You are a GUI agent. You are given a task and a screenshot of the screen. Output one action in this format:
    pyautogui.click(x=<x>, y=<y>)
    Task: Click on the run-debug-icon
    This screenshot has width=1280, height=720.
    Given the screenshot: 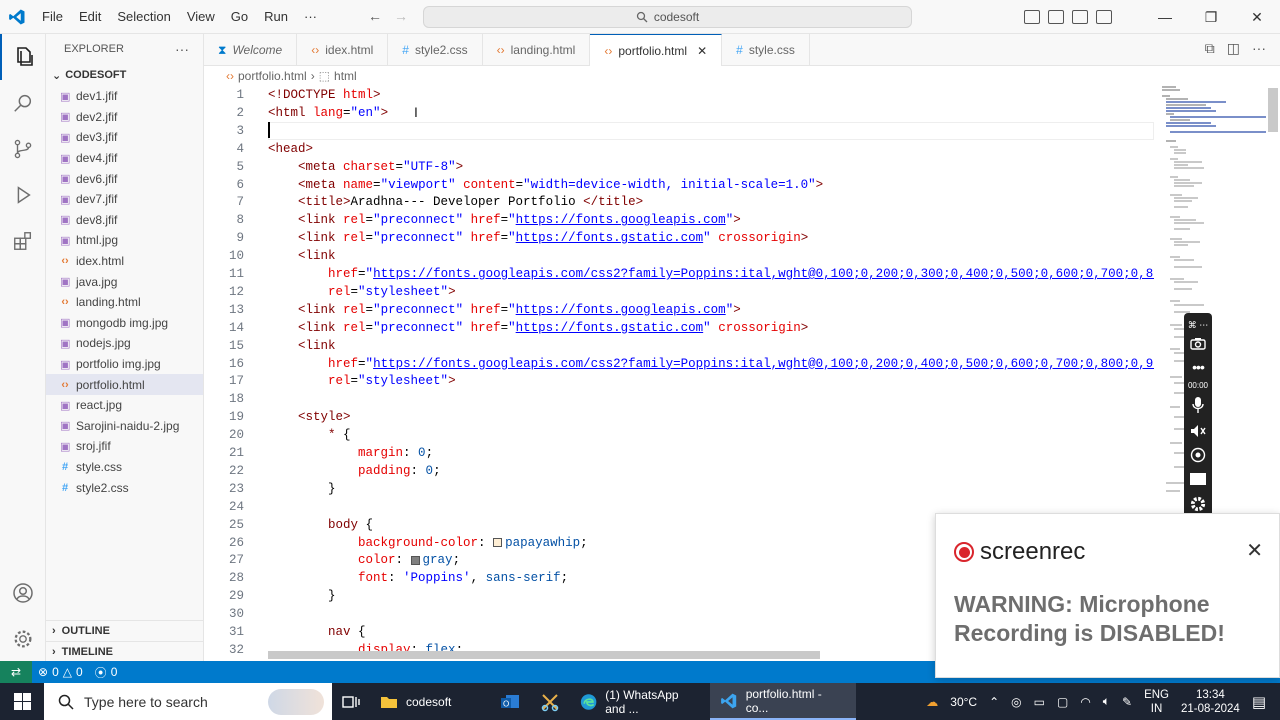 What is the action you would take?
    pyautogui.click(x=23, y=195)
    